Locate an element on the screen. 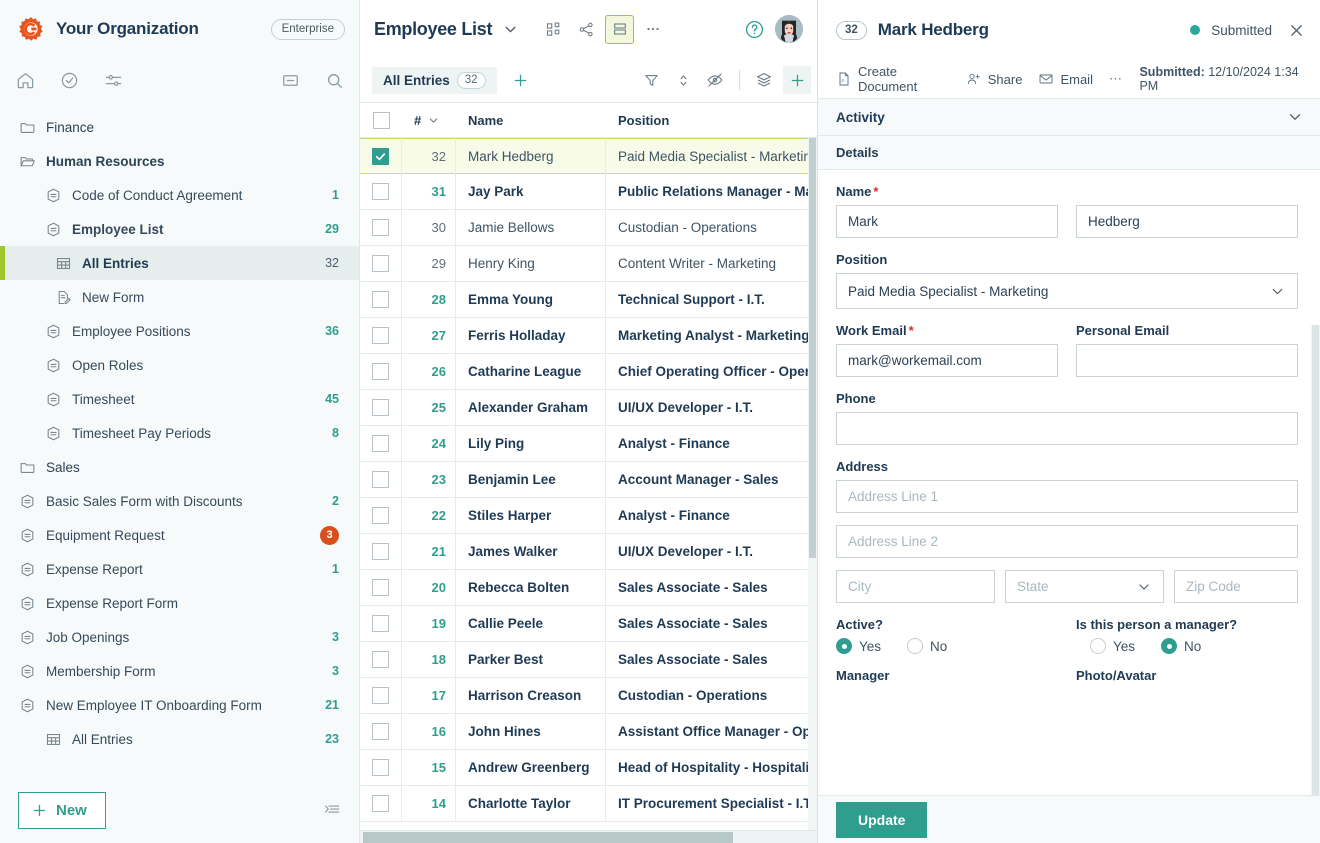  city-input is located at coordinates (915, 586).